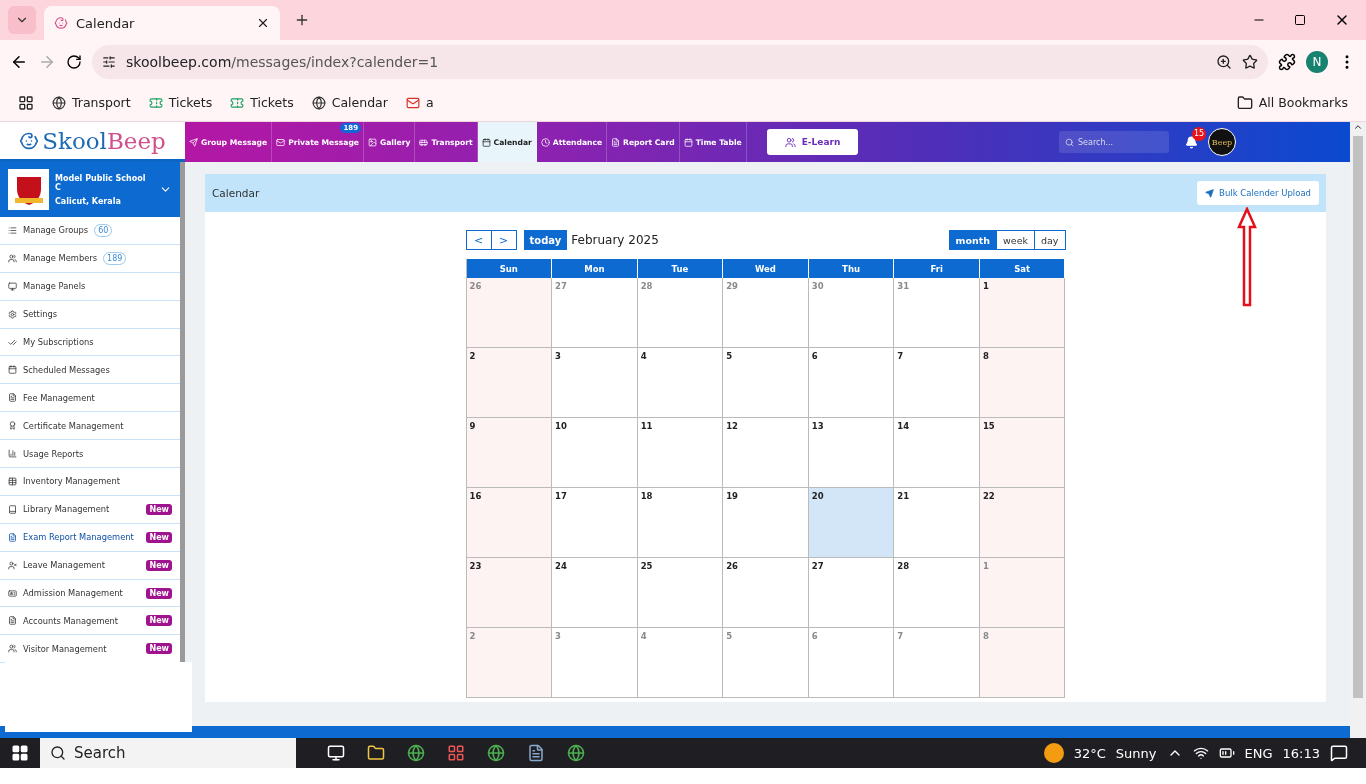 Image resolution: width=1366 pixels, height=784 pixels. Describe the element at coordinates (92, 142) in the screenshot. I see `logo: SkoolBeep` at that location.